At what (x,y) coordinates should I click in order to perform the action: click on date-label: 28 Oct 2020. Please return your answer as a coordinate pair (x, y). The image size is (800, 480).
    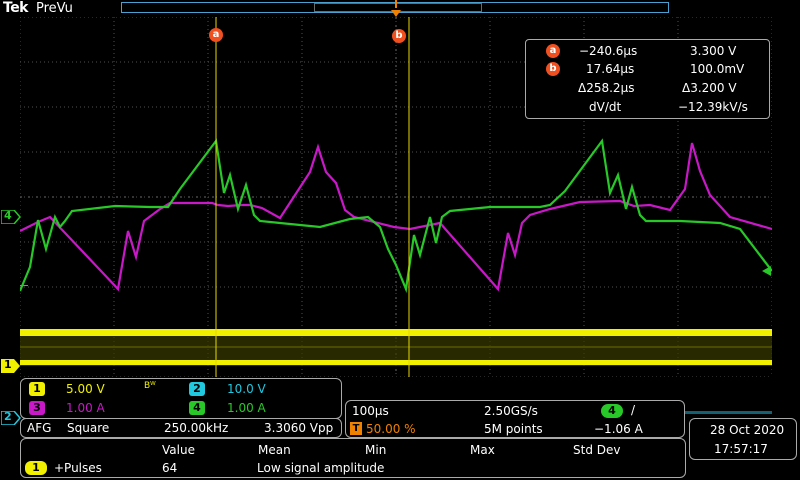
    Looking at the image, I should click on (747, 430).